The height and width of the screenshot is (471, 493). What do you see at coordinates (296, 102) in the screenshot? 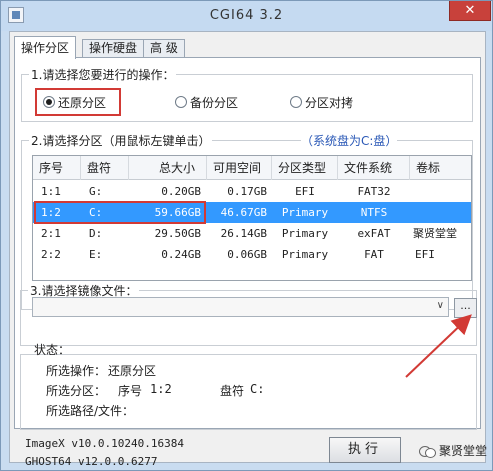
I see `radio-copy-dot` at bounding box center [296, 102].